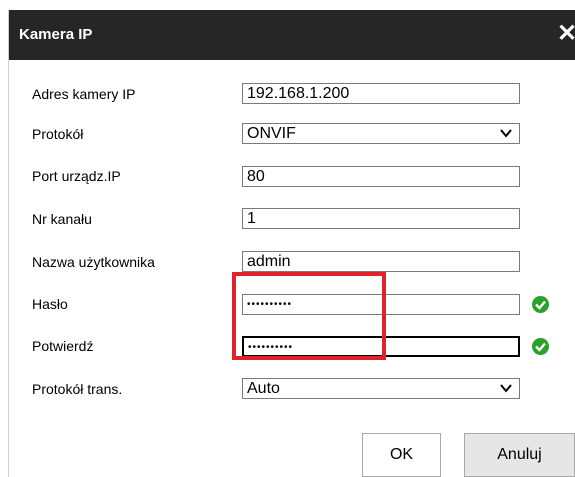  Describe the element at coordinates (271, 133) in the screenshot. I see `protocol-value: ONVIF` at that location.